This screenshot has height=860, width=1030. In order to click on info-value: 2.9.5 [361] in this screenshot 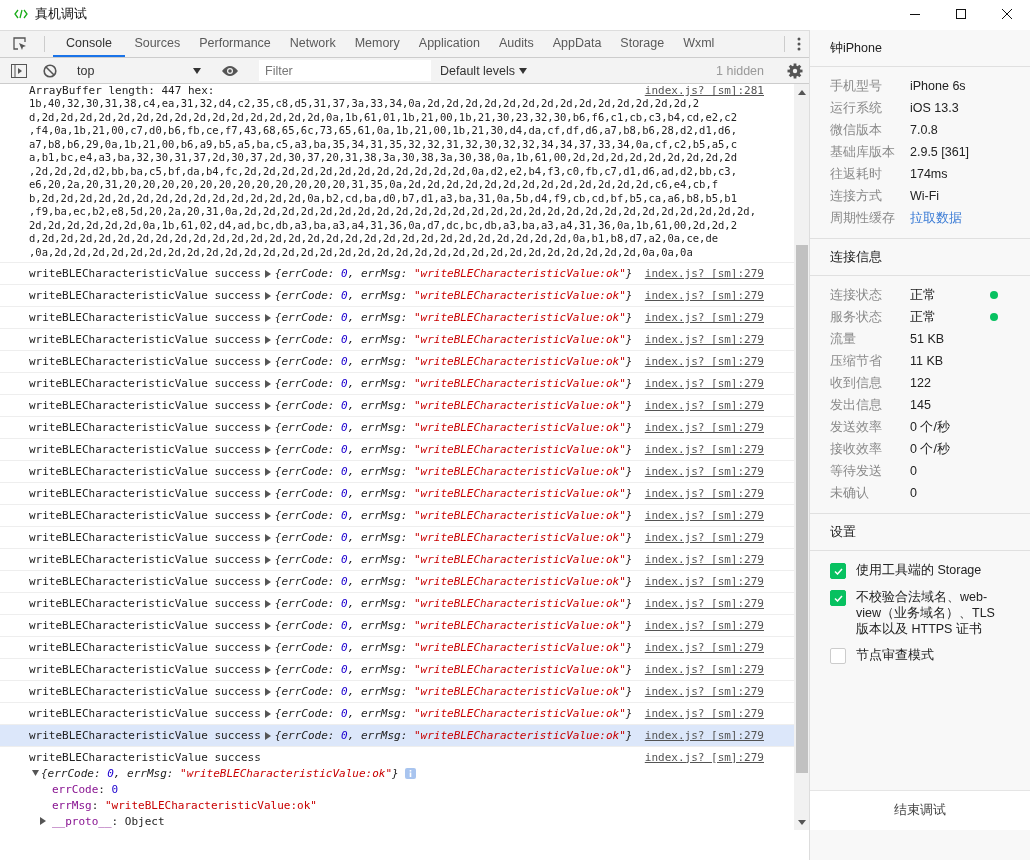, I will do `click(940, 152)`.